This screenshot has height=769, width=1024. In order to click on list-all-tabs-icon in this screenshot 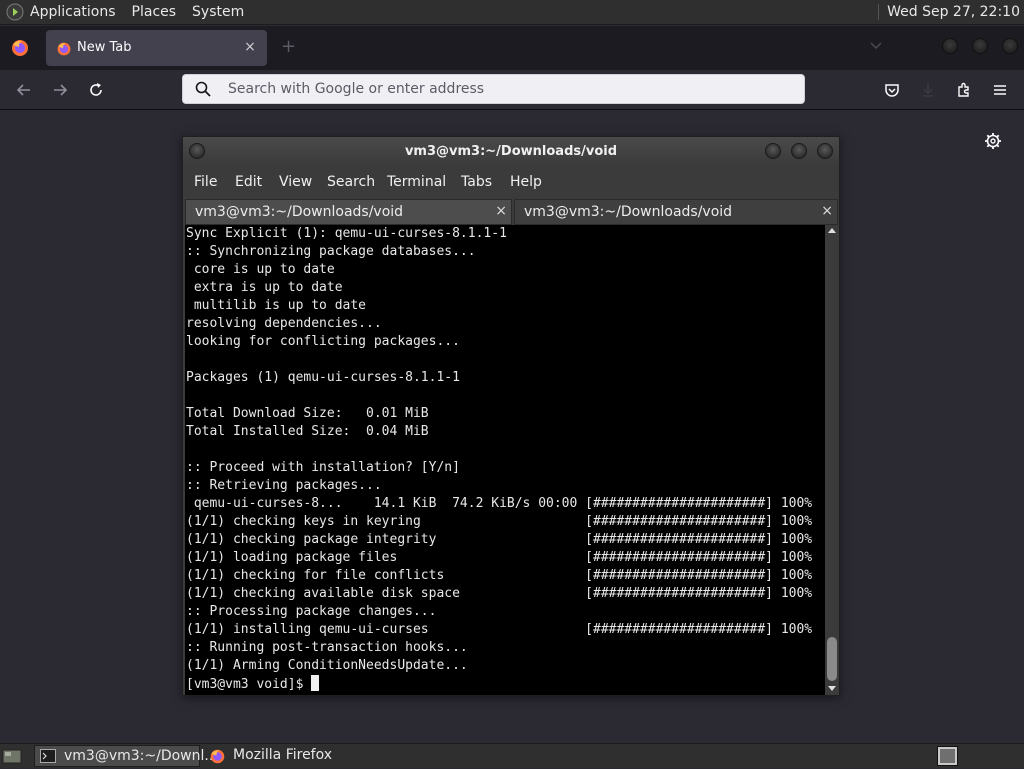, I will do `click(876, 46)`.